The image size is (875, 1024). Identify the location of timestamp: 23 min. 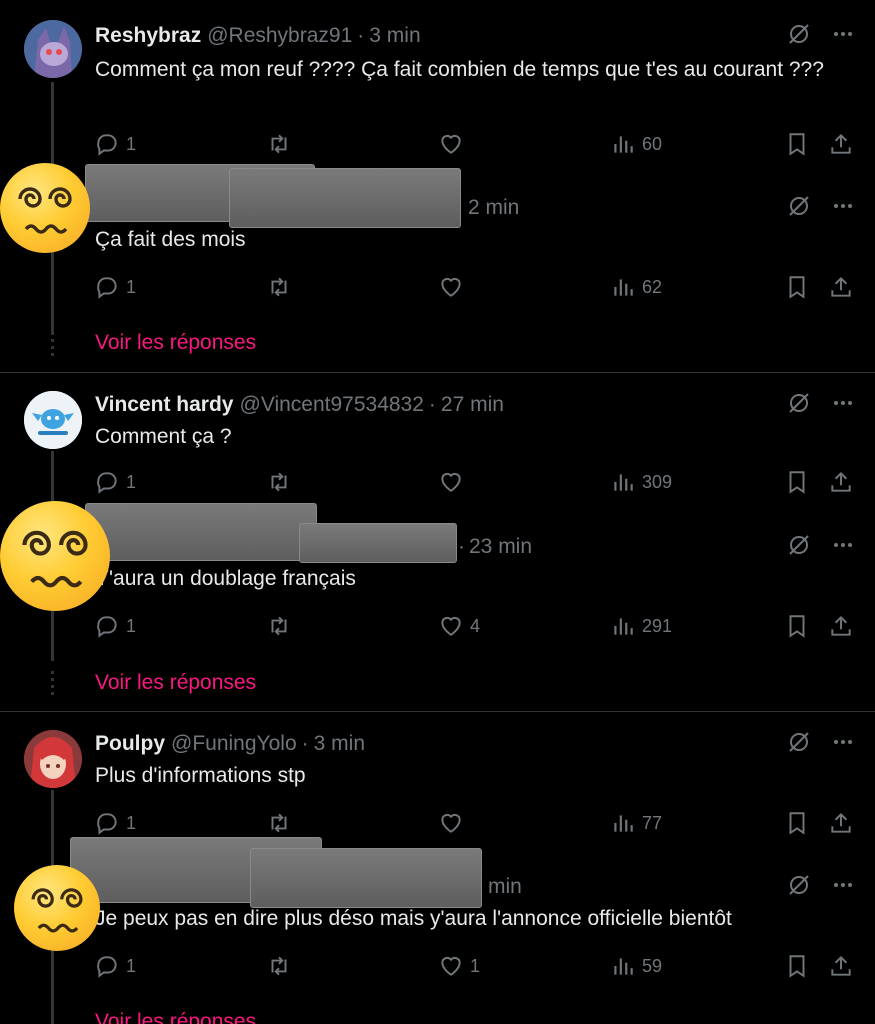
(500, 547).